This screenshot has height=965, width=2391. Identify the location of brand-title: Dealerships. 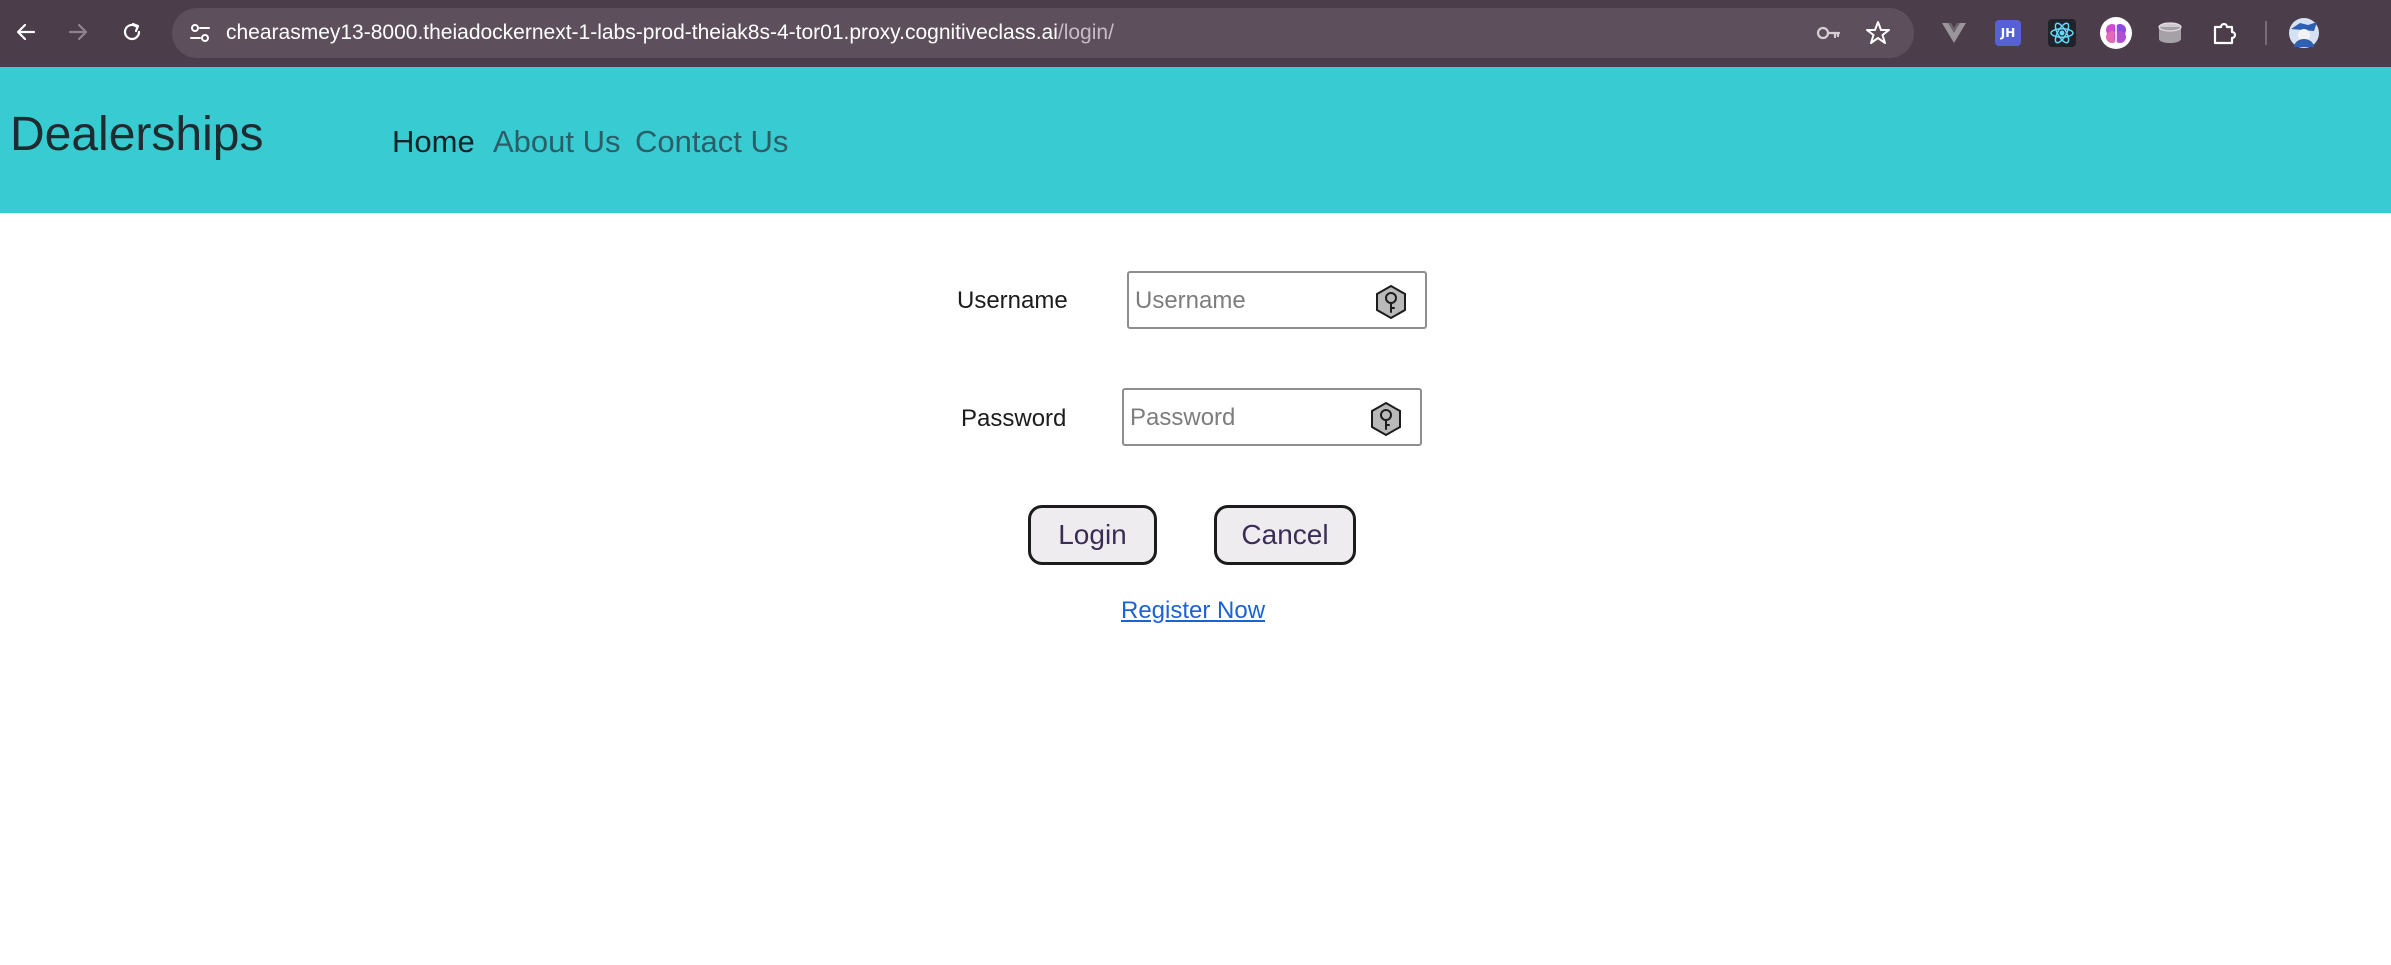
(136, 134).